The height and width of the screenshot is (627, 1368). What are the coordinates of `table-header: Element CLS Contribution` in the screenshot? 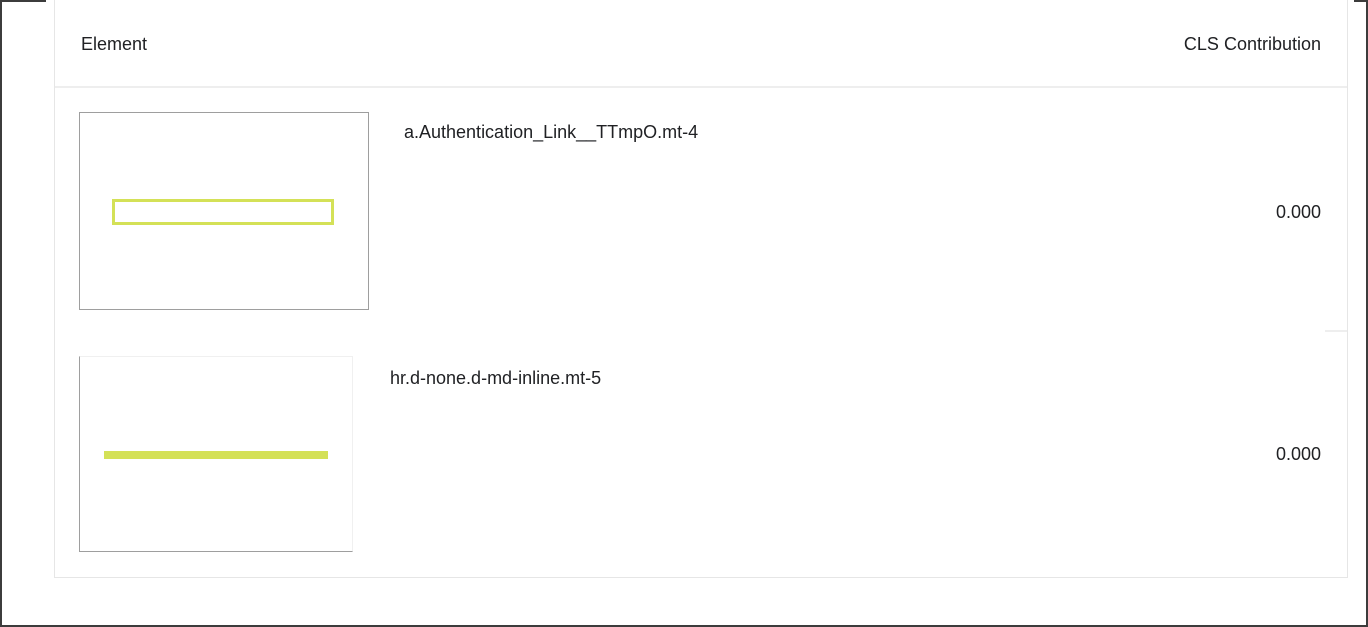 It's located at (701, 44).